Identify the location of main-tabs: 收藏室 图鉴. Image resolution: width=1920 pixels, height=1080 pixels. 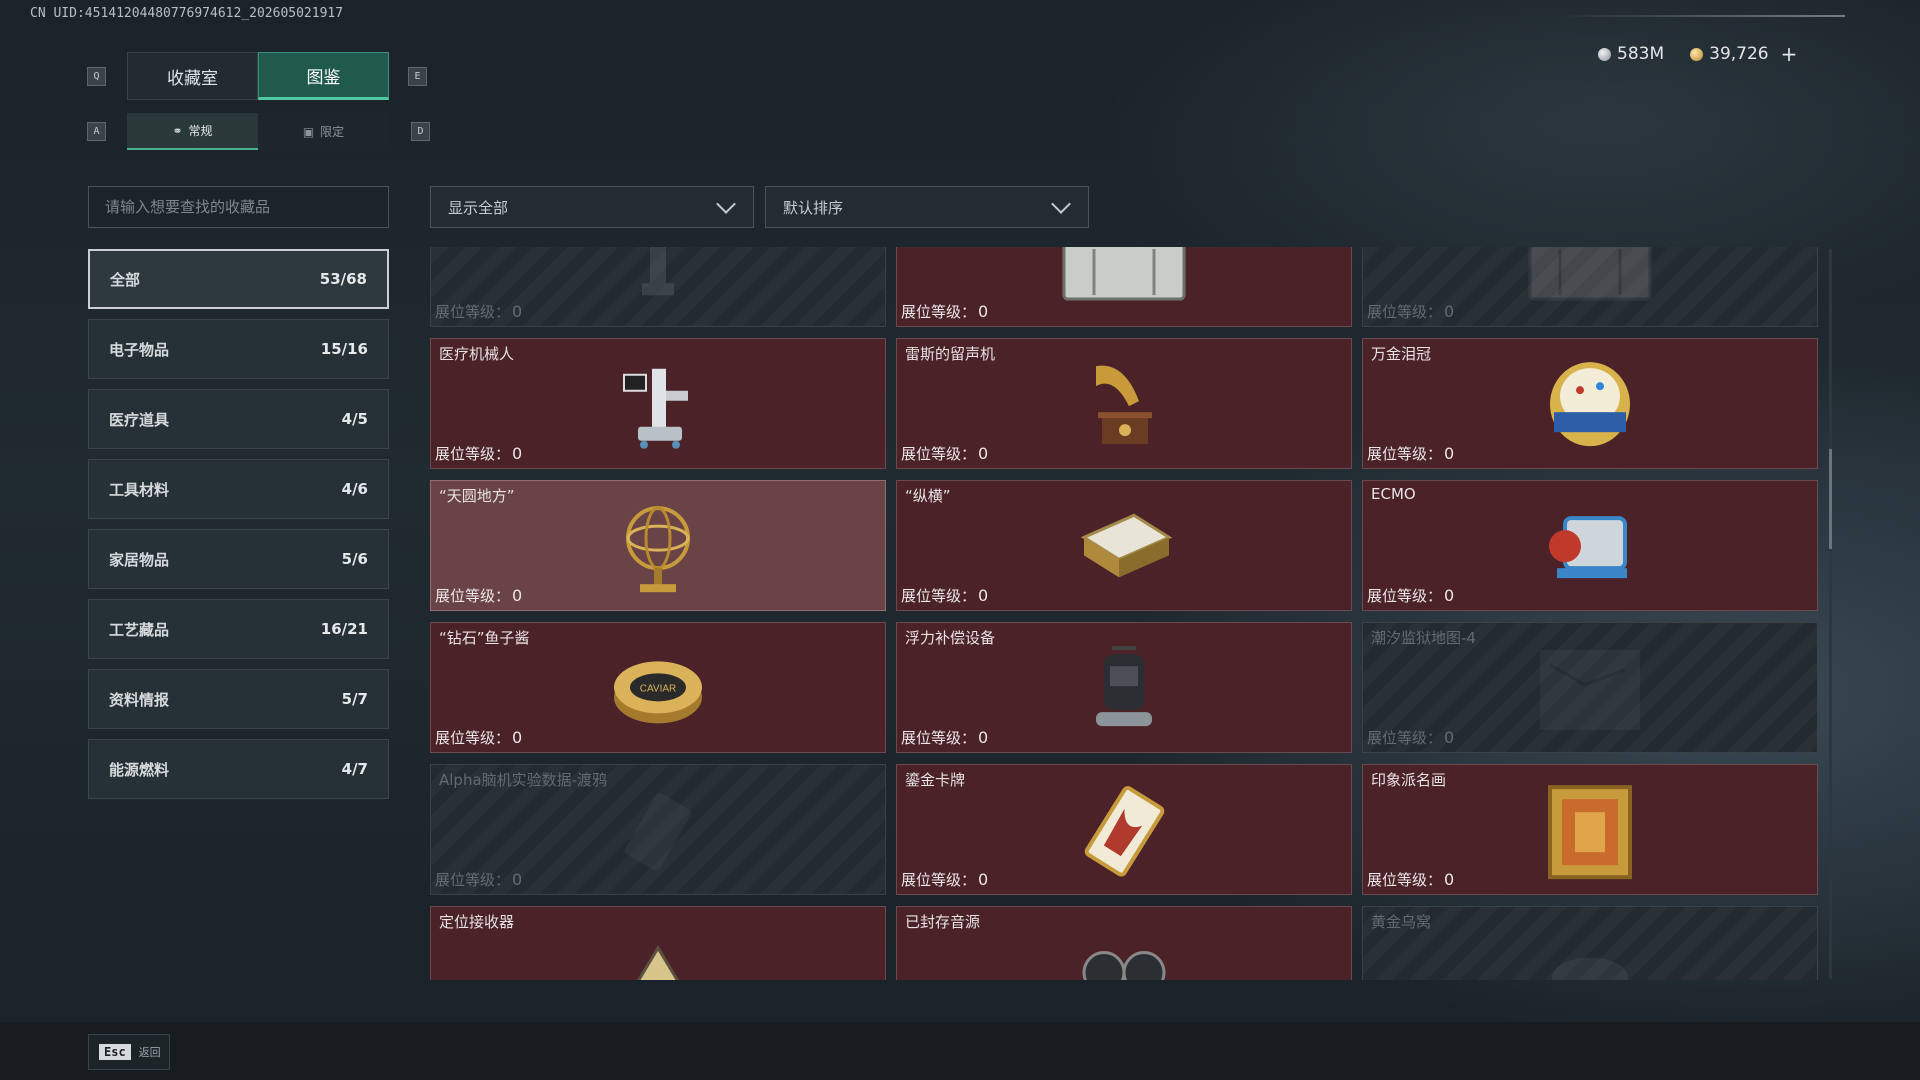
(258, 76).